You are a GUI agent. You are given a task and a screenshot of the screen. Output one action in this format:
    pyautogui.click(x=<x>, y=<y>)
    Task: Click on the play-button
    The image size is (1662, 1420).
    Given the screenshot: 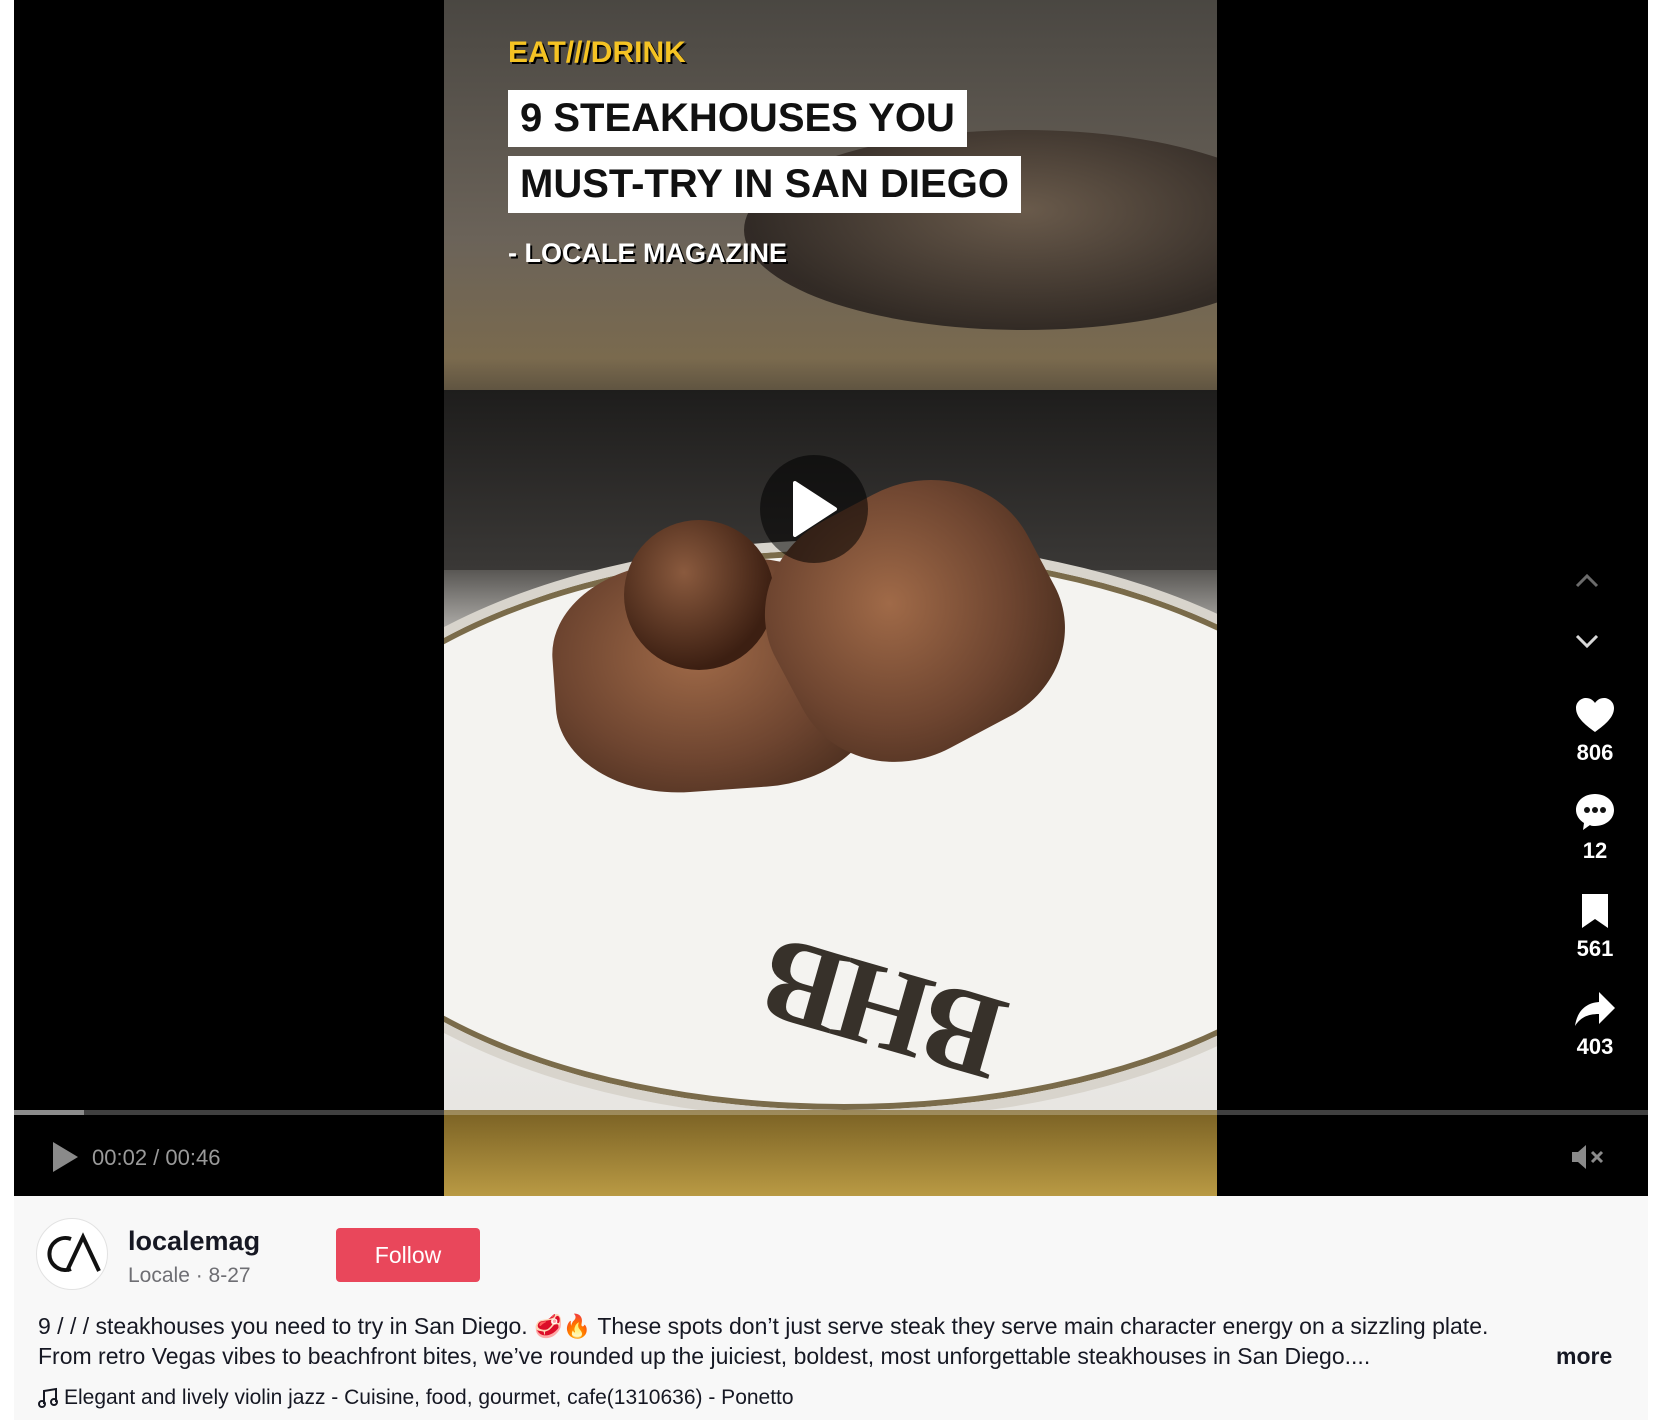 What is the action you would take?
    pyautogui.click(x=65, y=1159)
    